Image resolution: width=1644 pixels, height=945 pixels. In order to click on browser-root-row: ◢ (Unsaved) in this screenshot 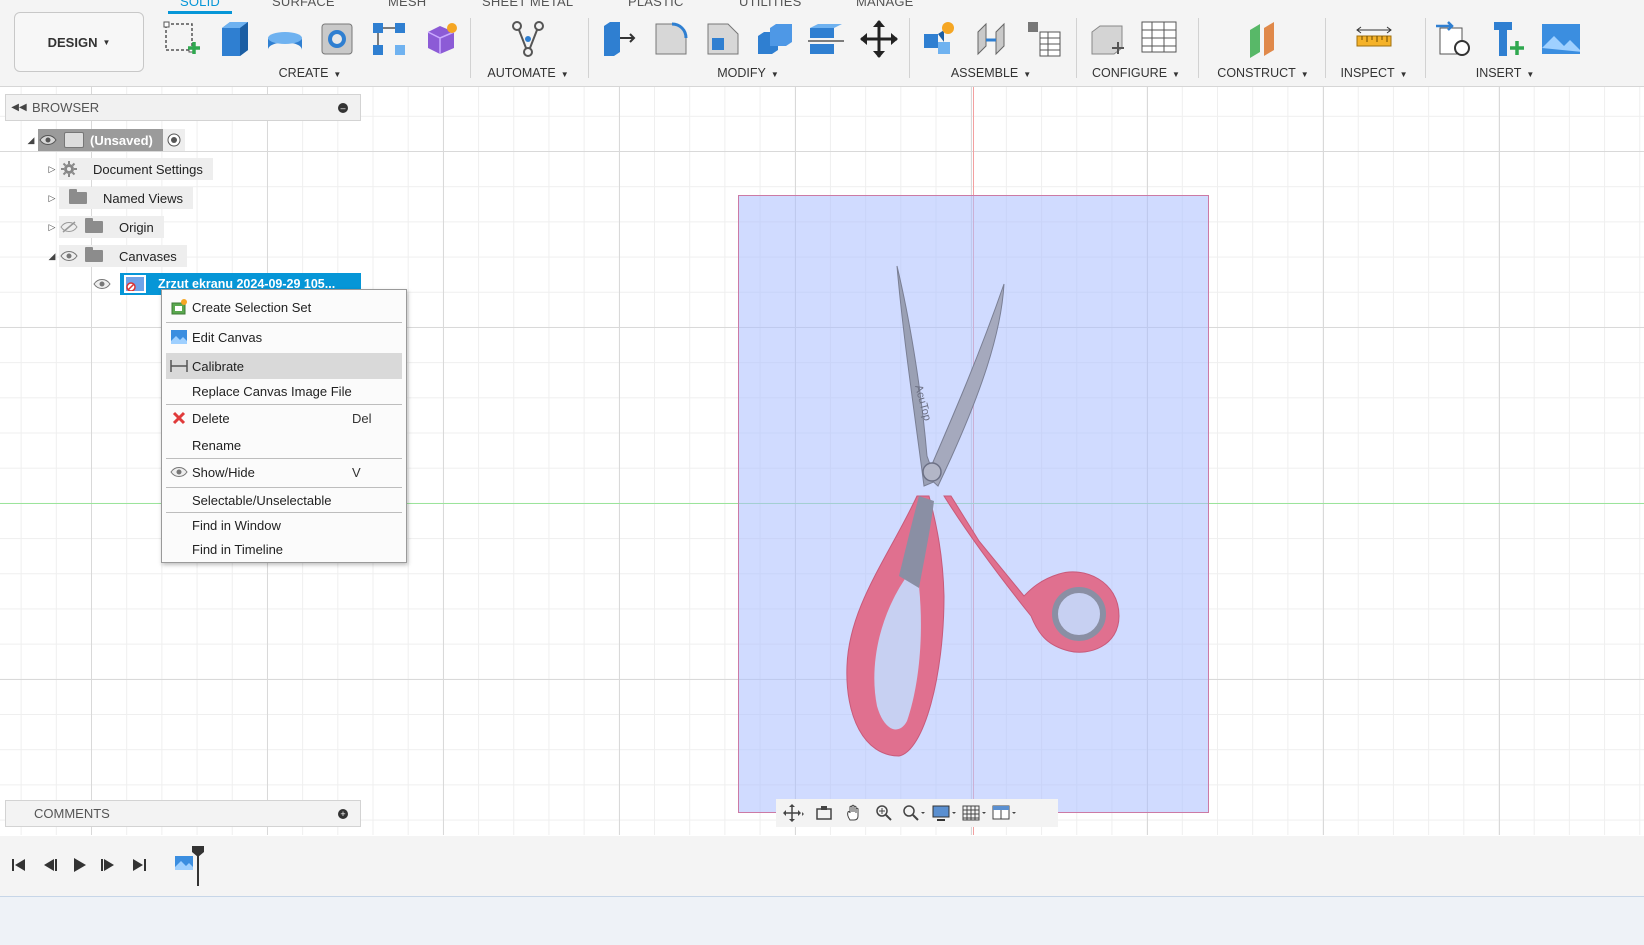, I will do `click(104, 140)`.